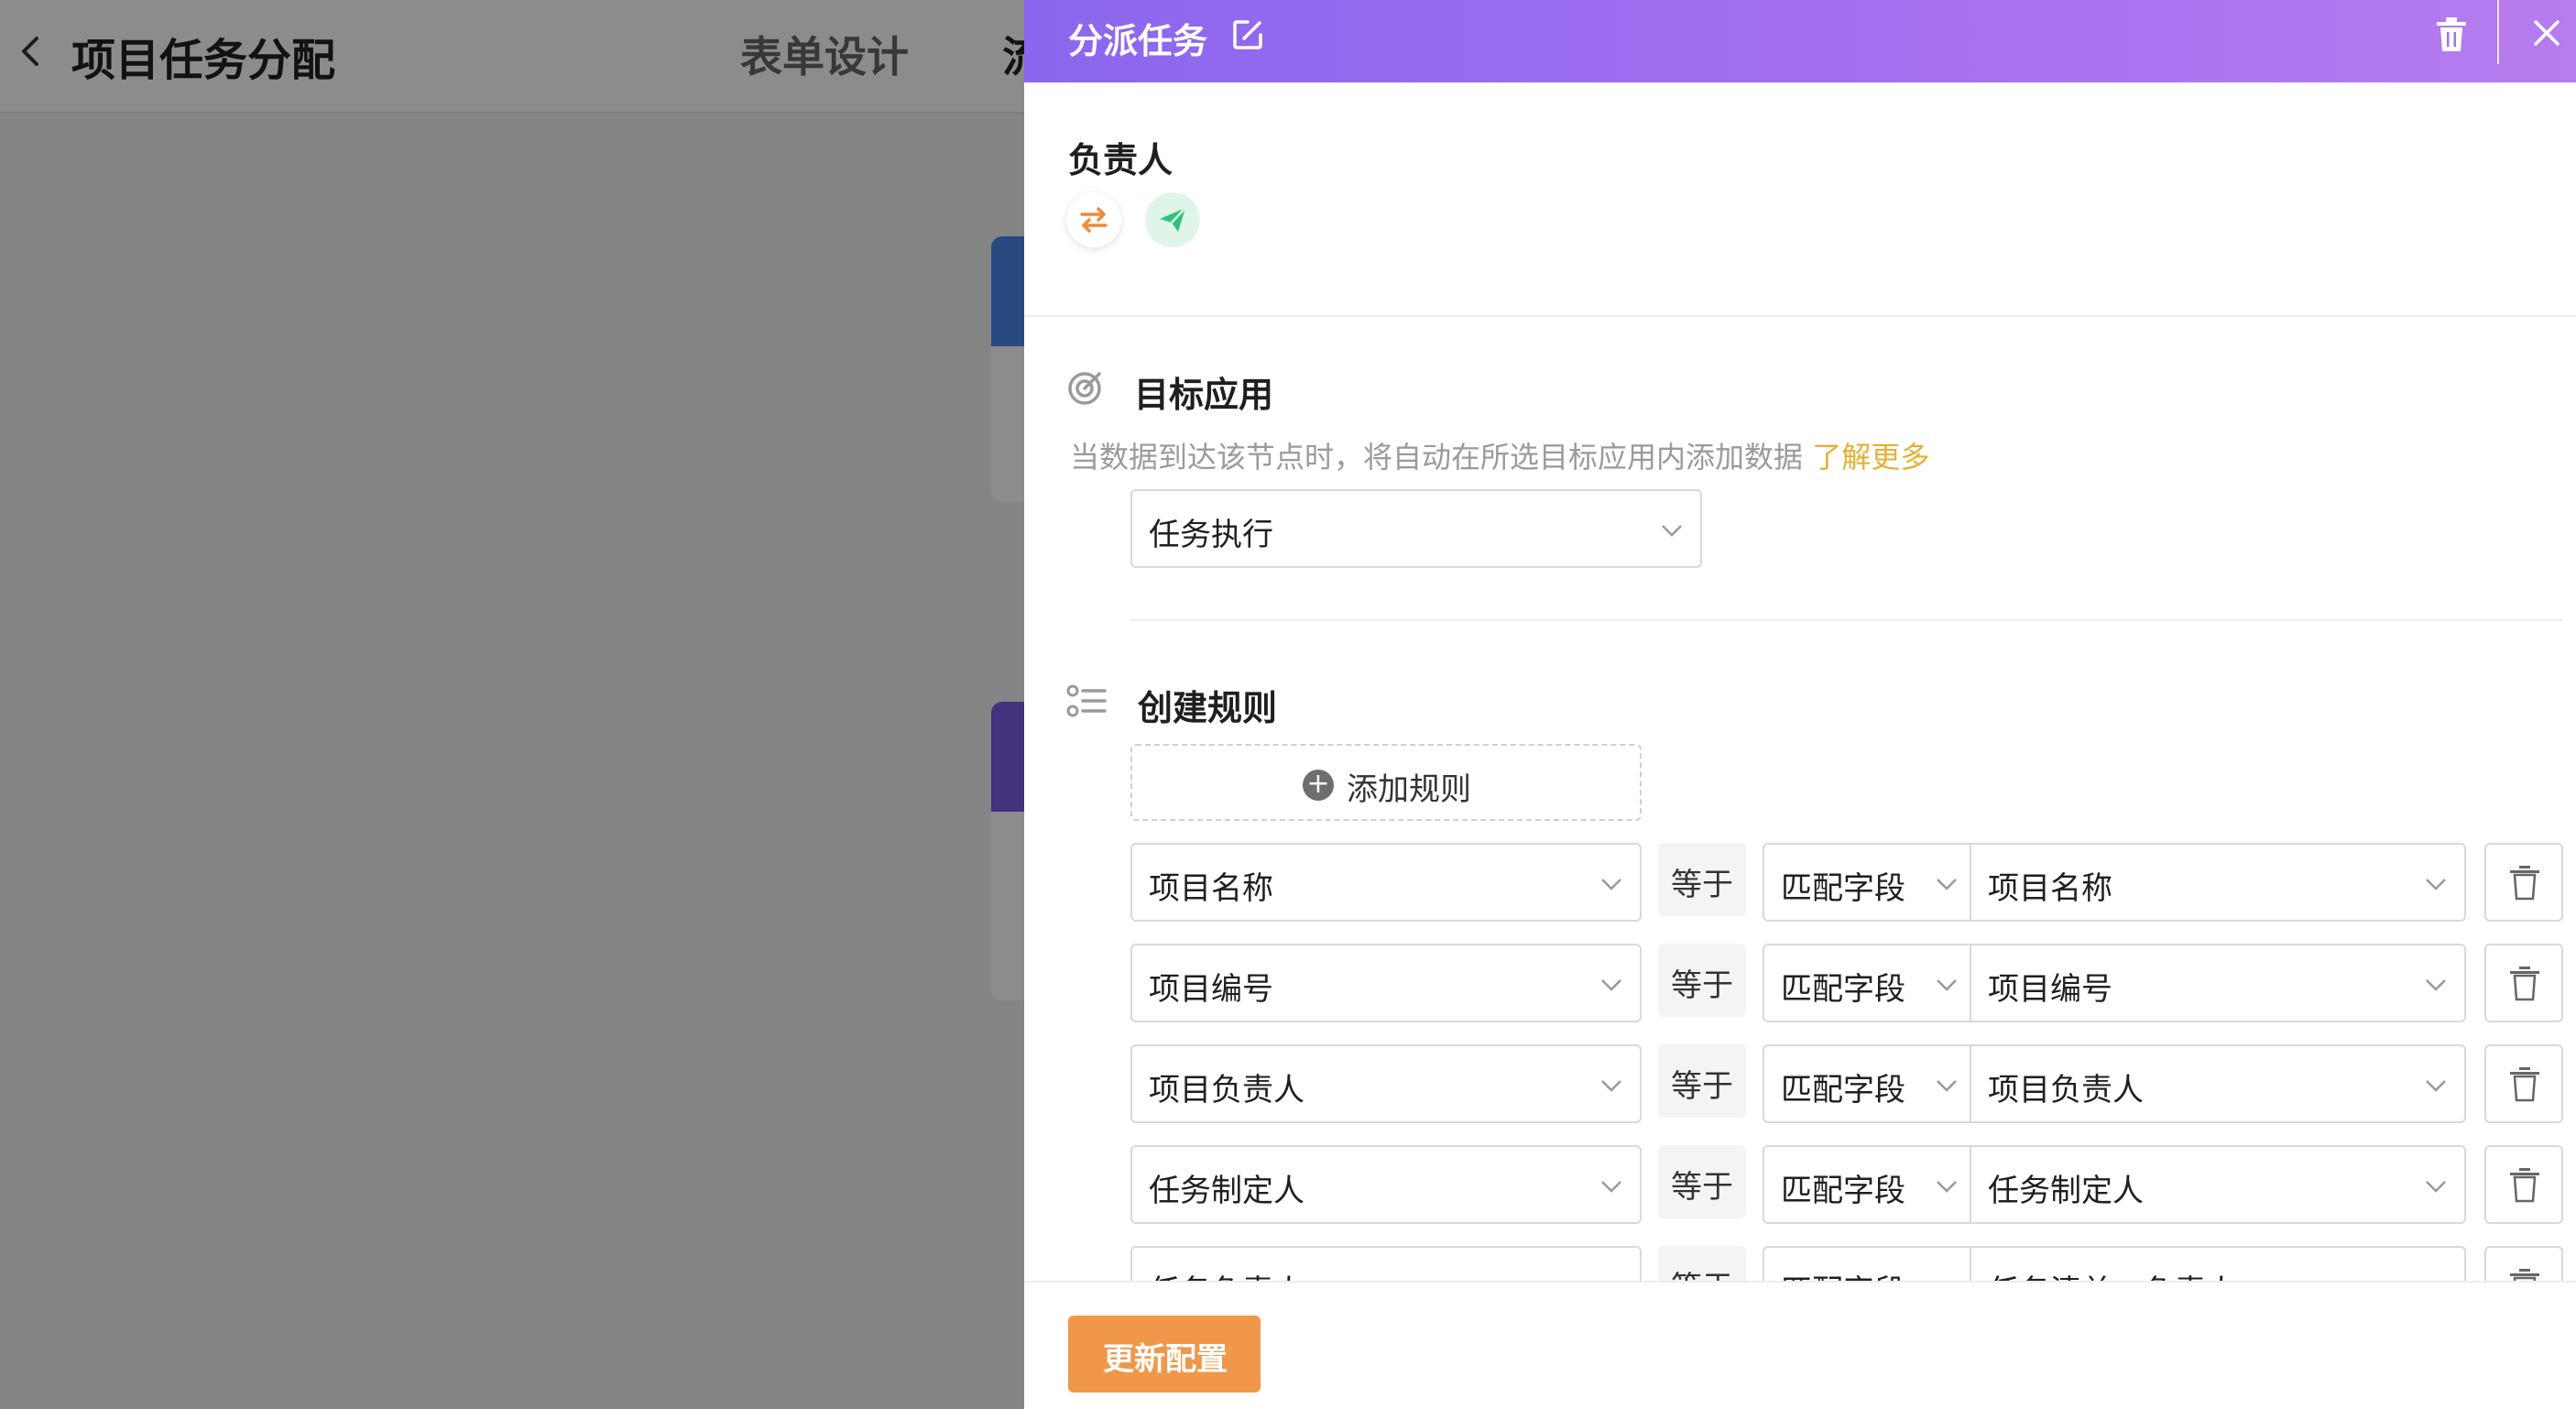 This screenshot has height=1409, width=2576. Describe the element at coordinates (1211, 990) in the screenshot. I see `rule-field-value: 项目编号` at that location.